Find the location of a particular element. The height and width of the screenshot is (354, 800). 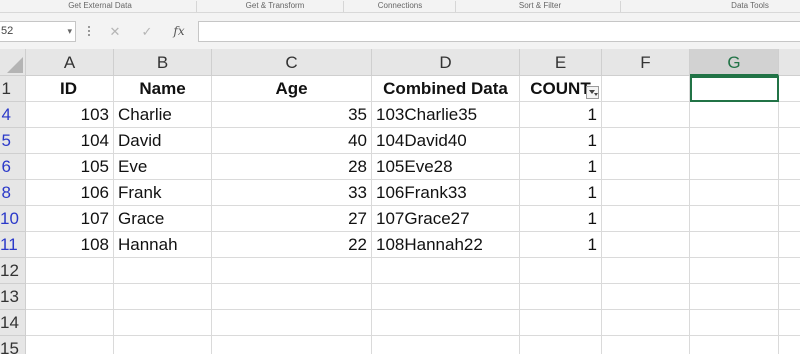

column-header-next is located at coordinates (789, 62).